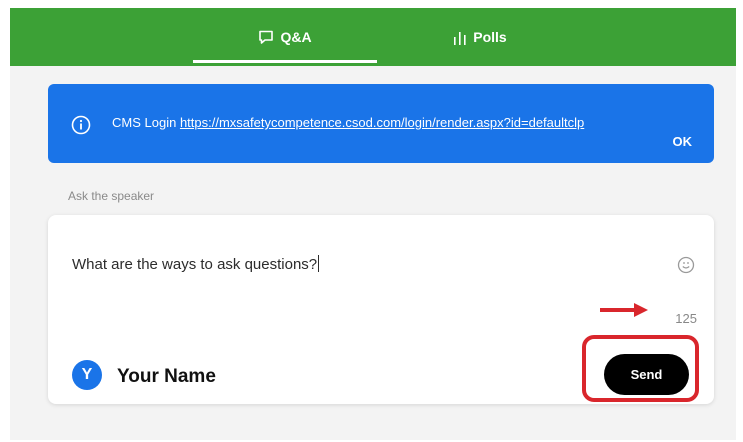 The width and height of the screenshot is (743, 442). I want to click on question-text: What are the ways to ask questions?, so click(195, 264).